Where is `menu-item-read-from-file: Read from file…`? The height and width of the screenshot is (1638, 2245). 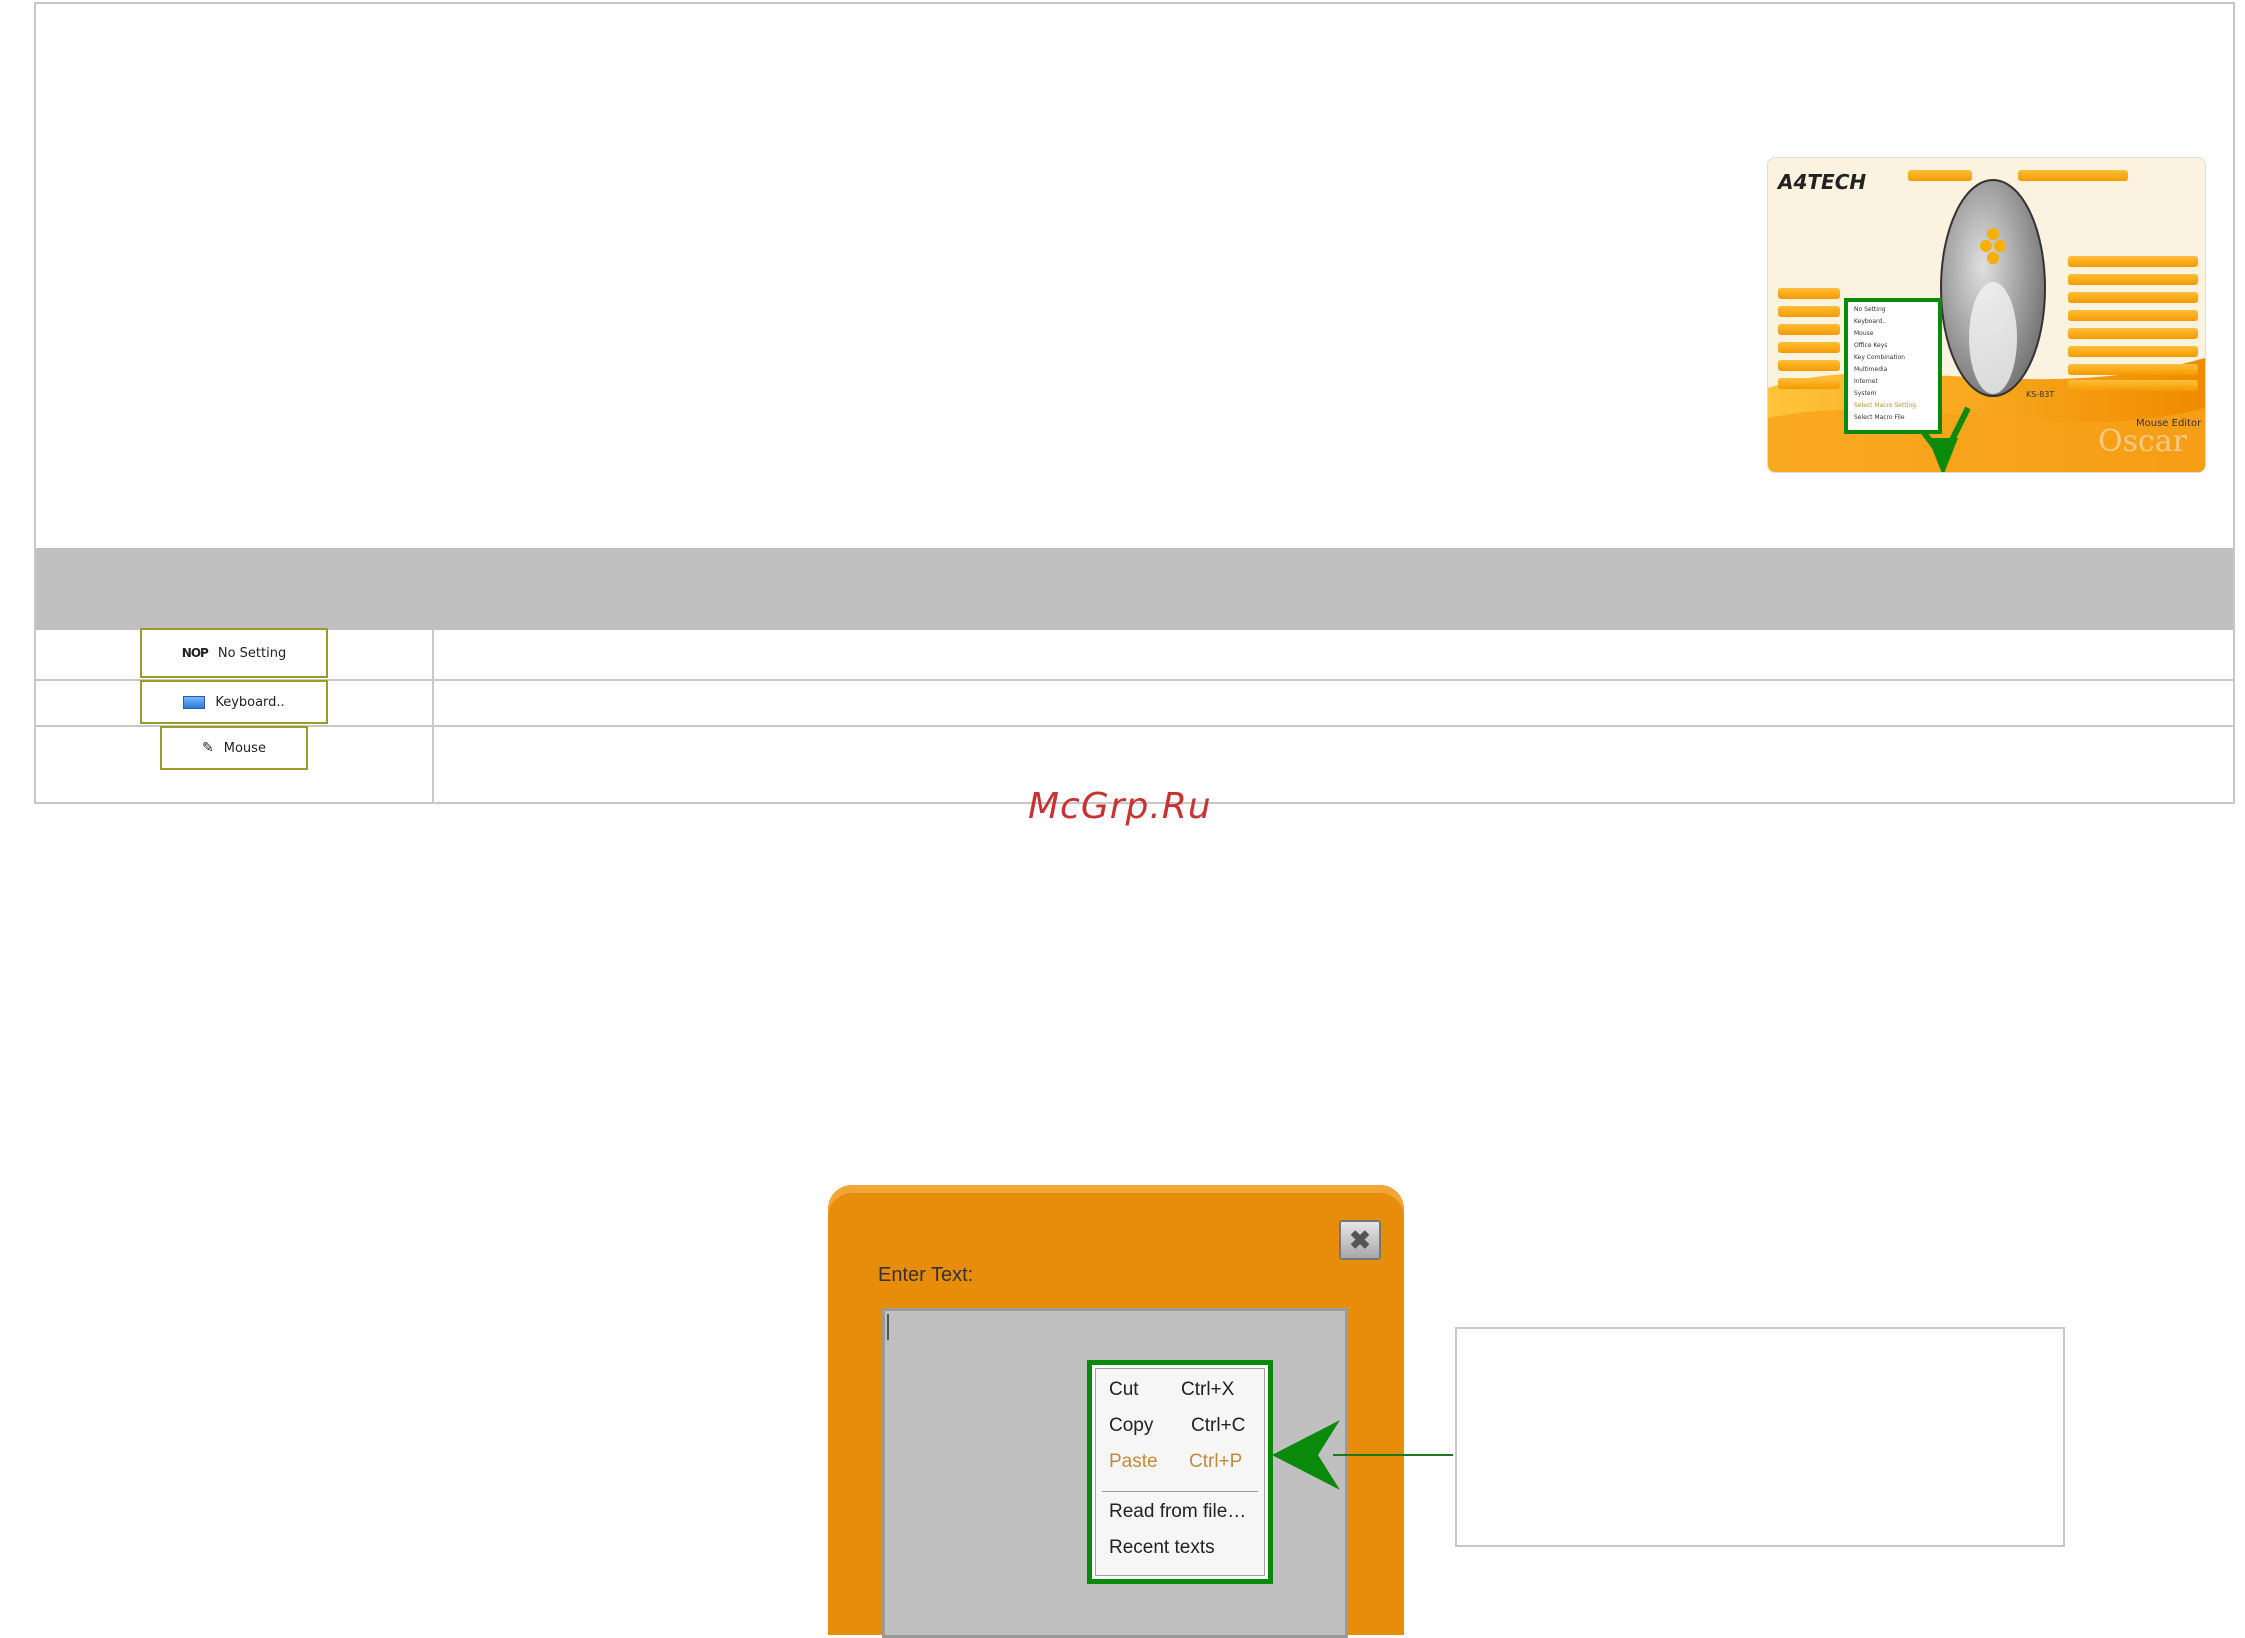 menu-item-read-from-file: Read from file… is located at coordinates (1177, 1512).